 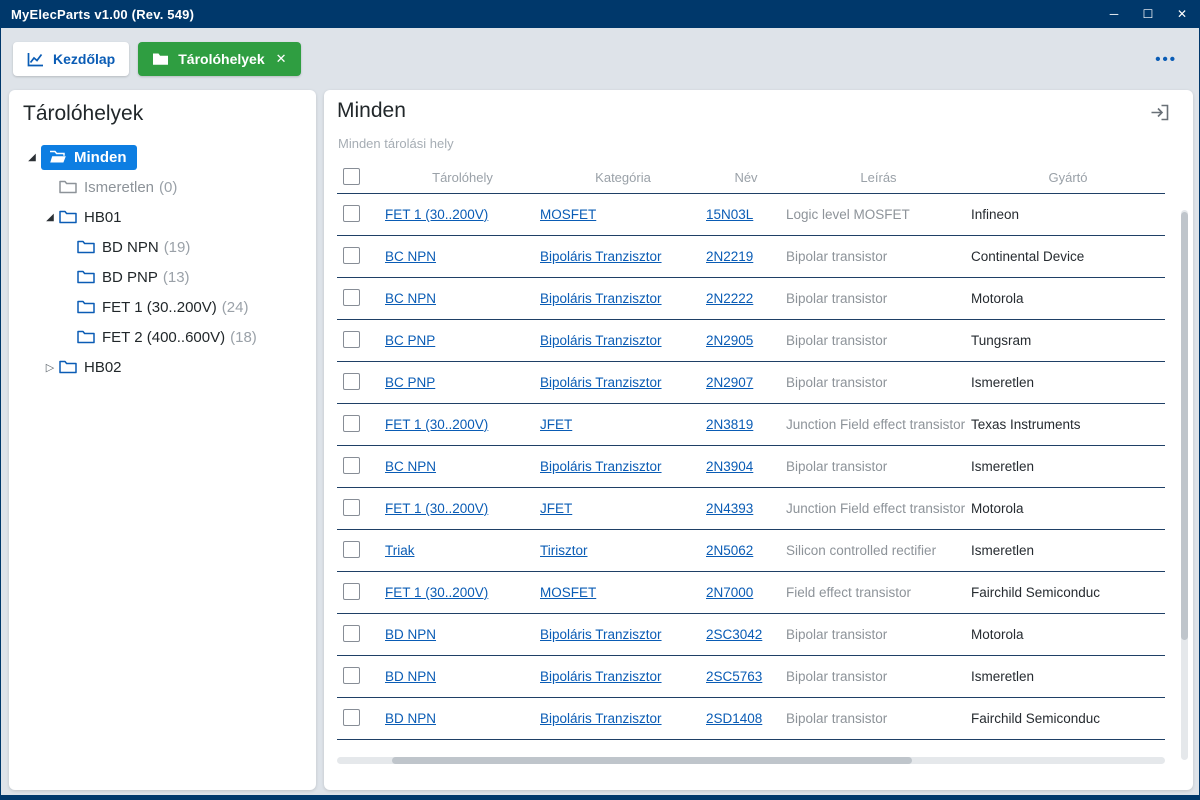 What do you see at coordinates (878, 177) in the screenshot?
I see `col-header-description: Leírás` at bounding box center [878, 177].